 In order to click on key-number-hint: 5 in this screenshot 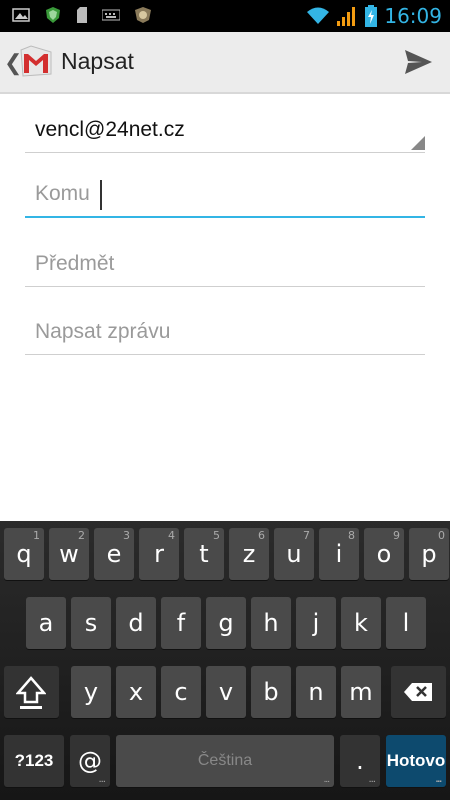, I will do `click(216, 535)`.